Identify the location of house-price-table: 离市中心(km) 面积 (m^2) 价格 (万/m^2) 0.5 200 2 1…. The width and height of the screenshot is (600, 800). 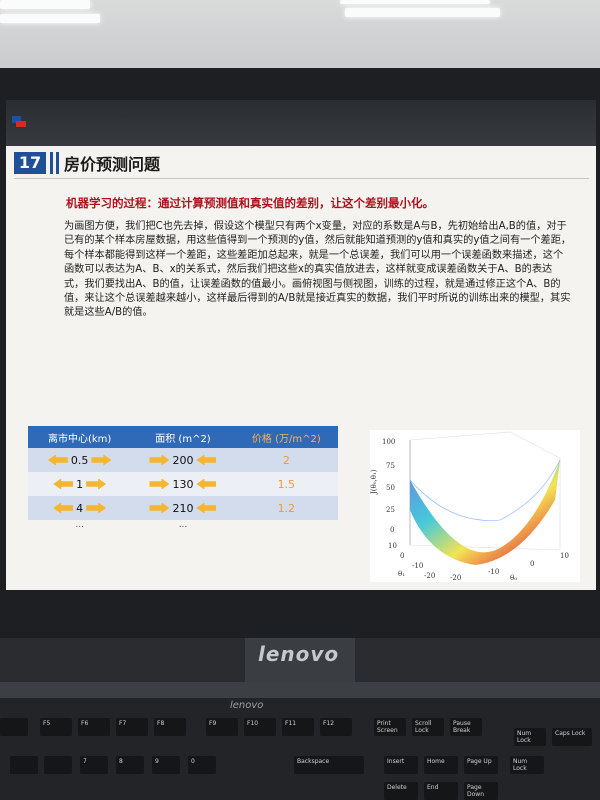
(183, 480).